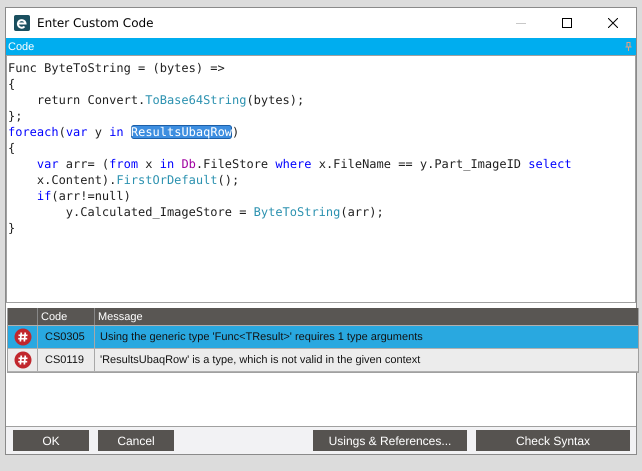 The height and width of the screenshot is (471, 642). Describe the element at coordinates (96, 23) in the screenshot. I see `window-title: Enter Custom Code` at that location.